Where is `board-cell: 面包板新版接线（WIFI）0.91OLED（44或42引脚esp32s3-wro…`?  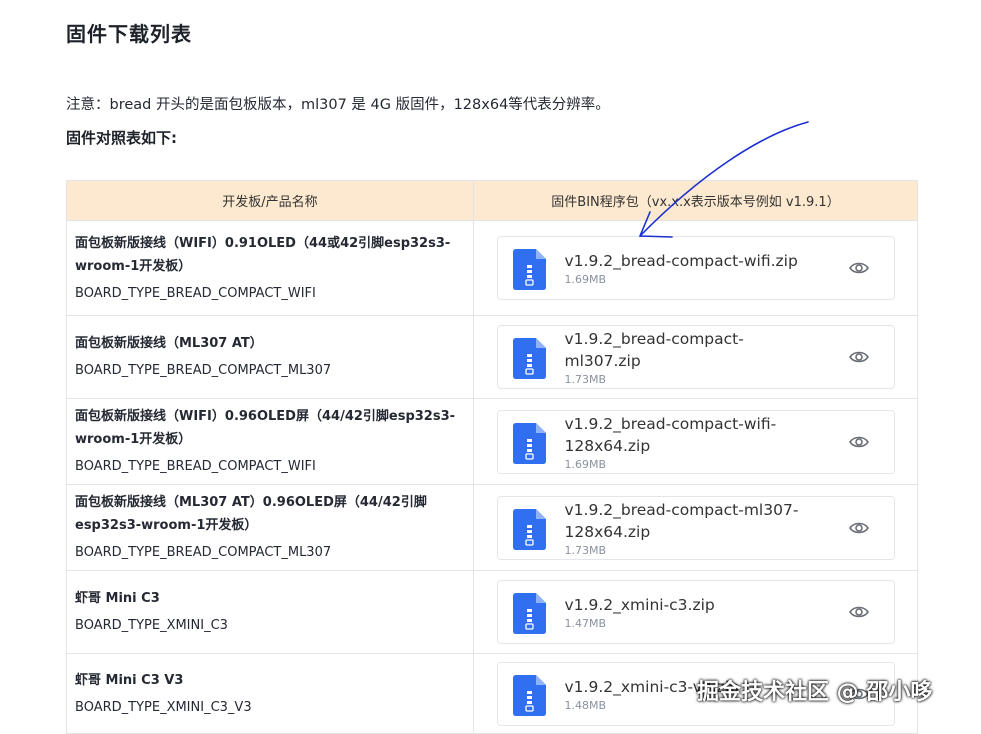 board-cell: 面包板新版接线（WIFI）0.91OLED（44或42引脚esp32s3-wro… is located at coordinates (270, 268).